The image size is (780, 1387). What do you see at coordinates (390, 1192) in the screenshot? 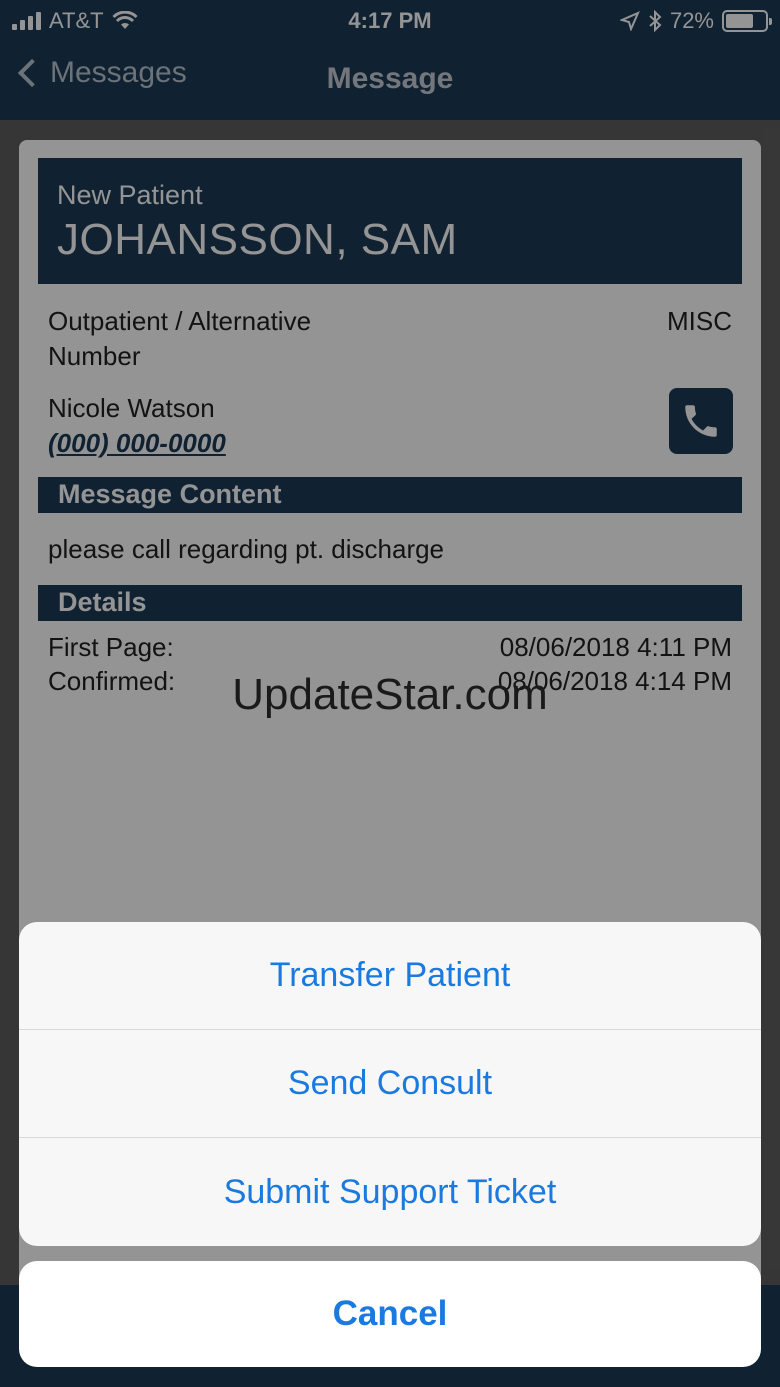
I see `submit-support-ticket-button: Submit Support Ticket` at bounding box center [390, 1192].